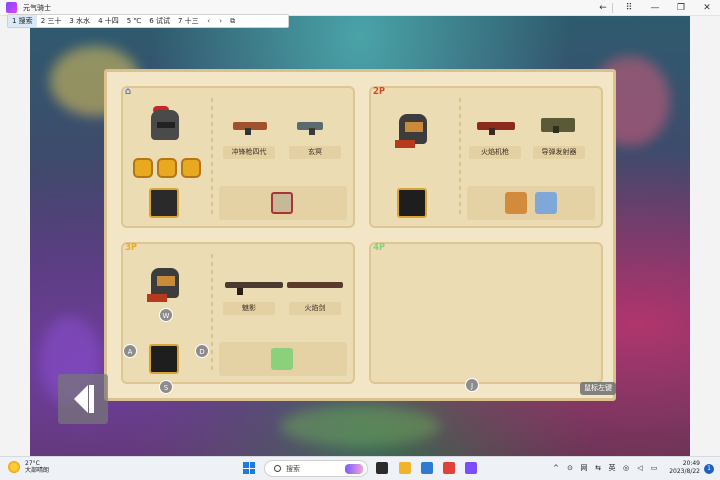 Image resolution: width=720 pixels, height=480 pixels. I want to click on tool-item-1: 1 搜索, so click(22, 21).